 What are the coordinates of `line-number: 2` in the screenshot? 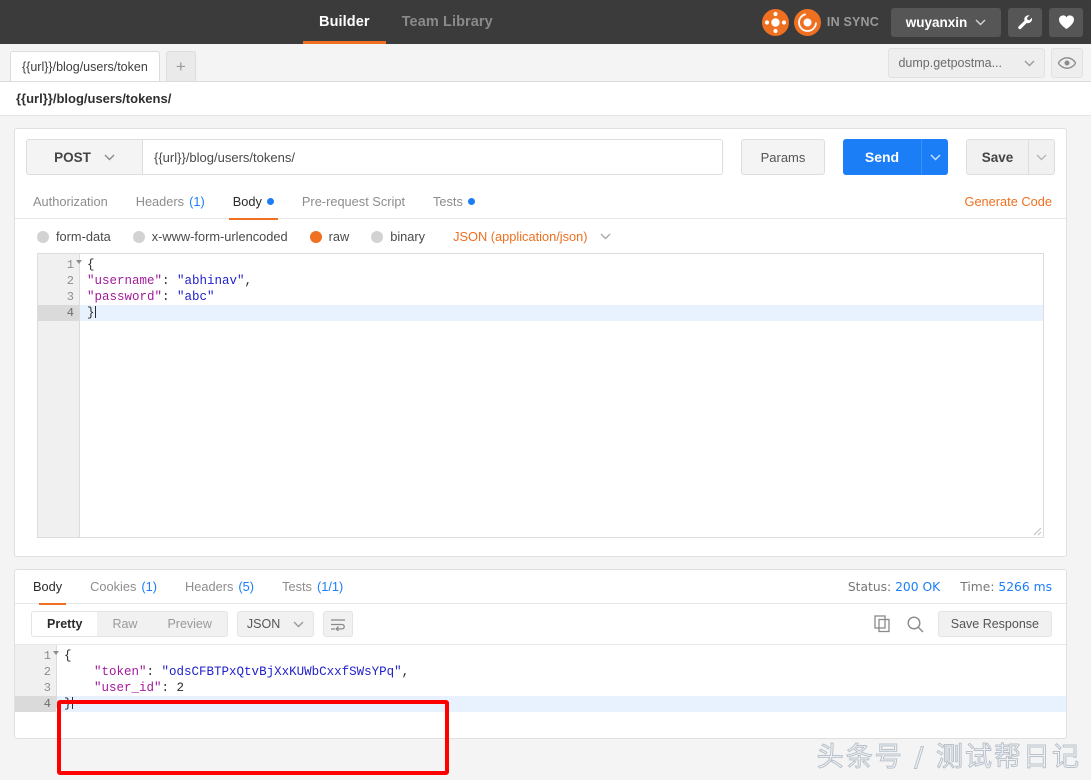 It's located at (47, 672).